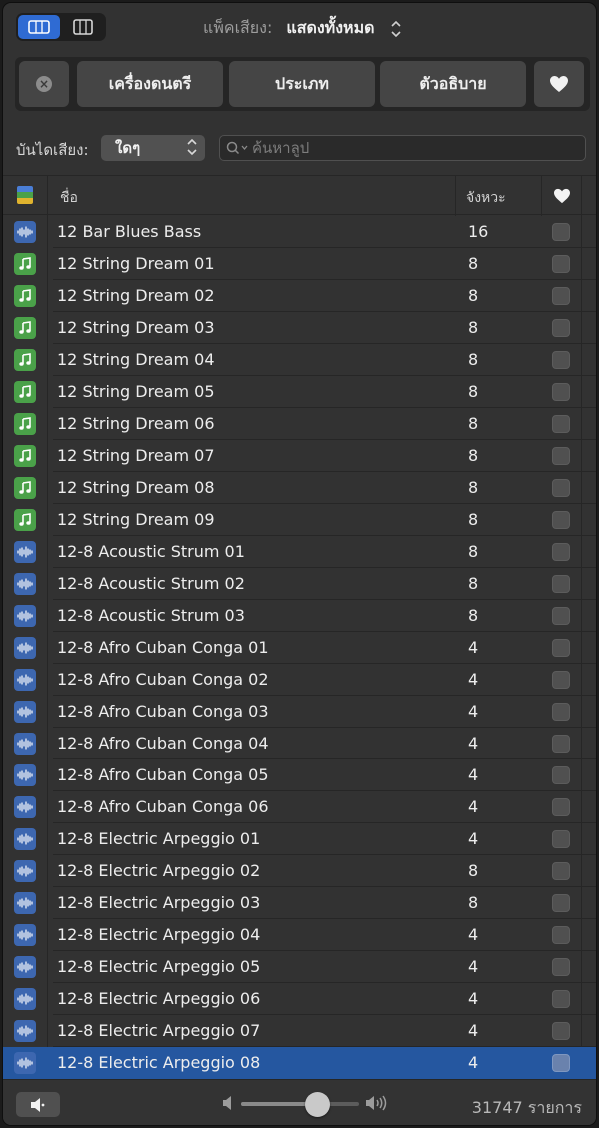 The width and height of the screenshot is (599, 1128). What do you see at coordinates (318, 1104) in the screenshot?
I see `volume-slider-knob` at bounding box center [318, 1104].